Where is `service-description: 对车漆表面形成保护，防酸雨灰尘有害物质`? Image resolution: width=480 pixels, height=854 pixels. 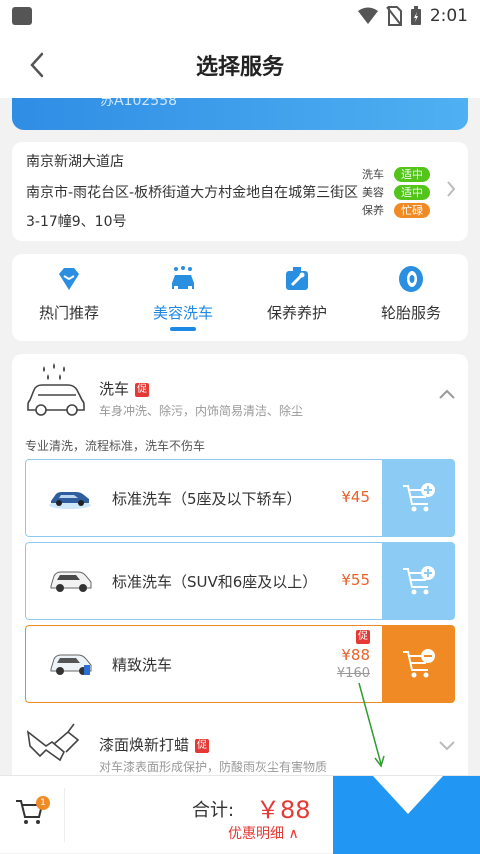 service-description: 对车漆表面形成保护，防酸雨灰尘有害物质 is located at coordinates (213, 767).